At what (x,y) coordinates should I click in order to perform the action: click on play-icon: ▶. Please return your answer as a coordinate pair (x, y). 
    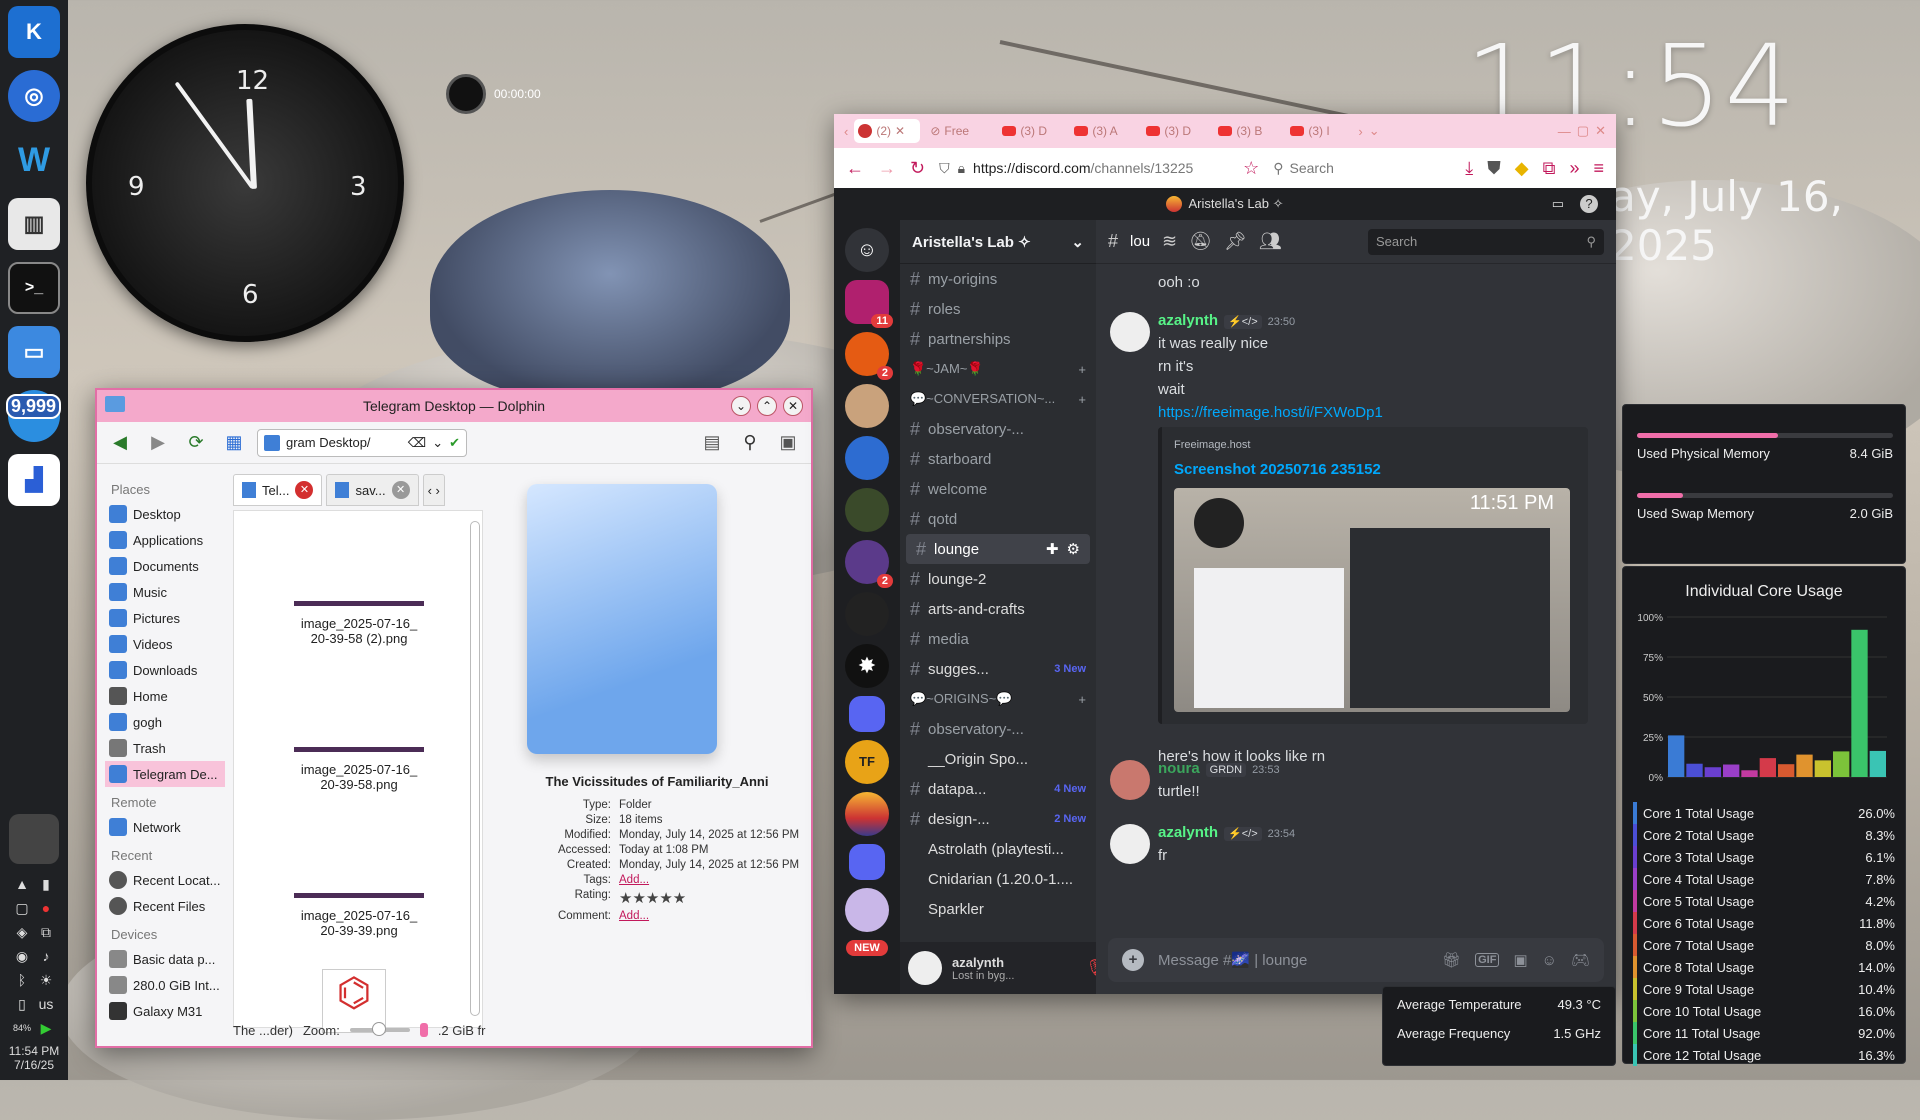
    Looking at the image, I should click on (46, 1028).